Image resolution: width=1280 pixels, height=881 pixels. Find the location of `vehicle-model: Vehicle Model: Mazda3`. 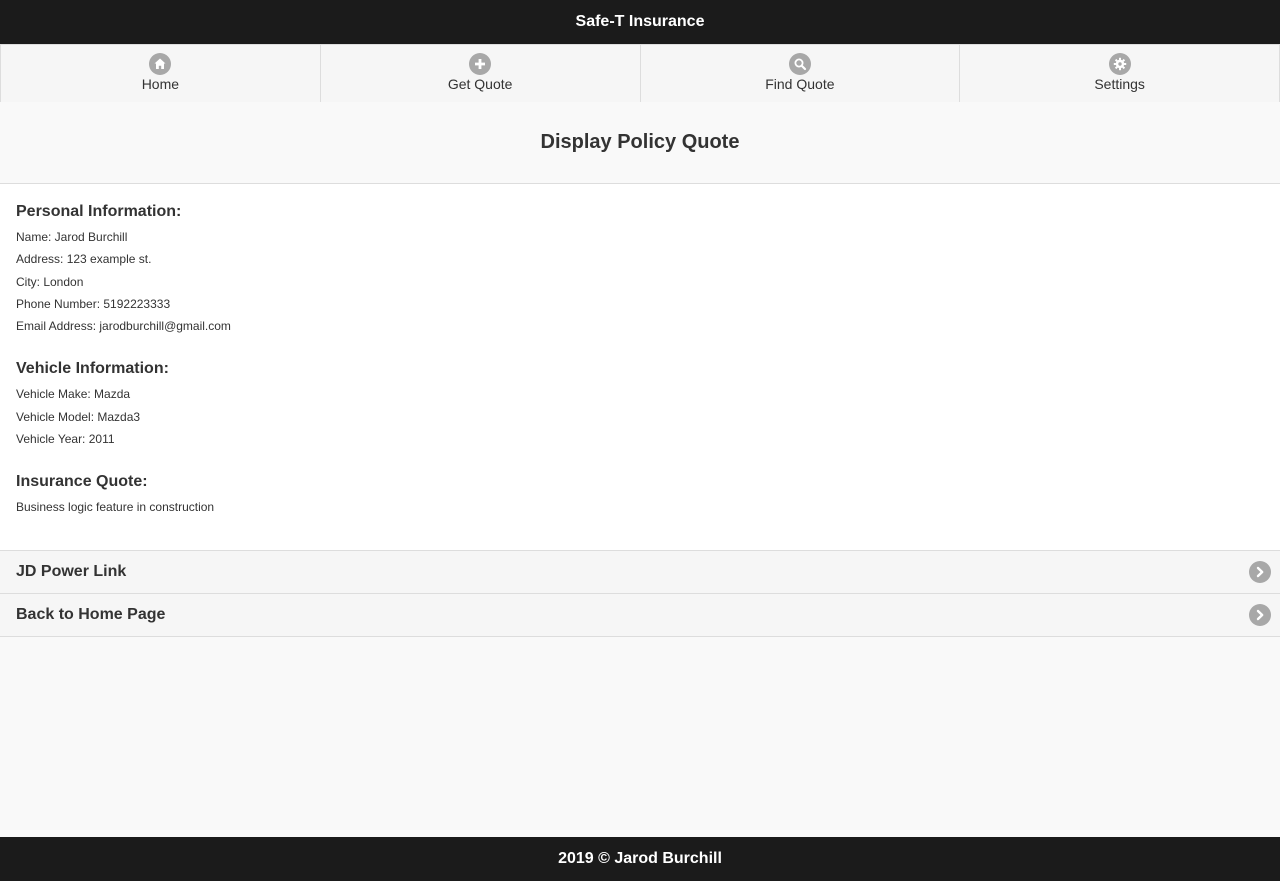

vehicle-model: Vehicle Model: Mazda3 is located at coordinates (78, 416).